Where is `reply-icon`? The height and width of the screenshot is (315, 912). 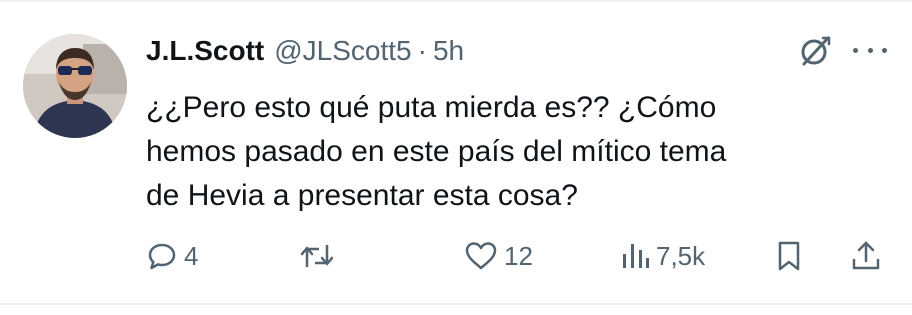
reply-icon is located at coordinates (162, 256).